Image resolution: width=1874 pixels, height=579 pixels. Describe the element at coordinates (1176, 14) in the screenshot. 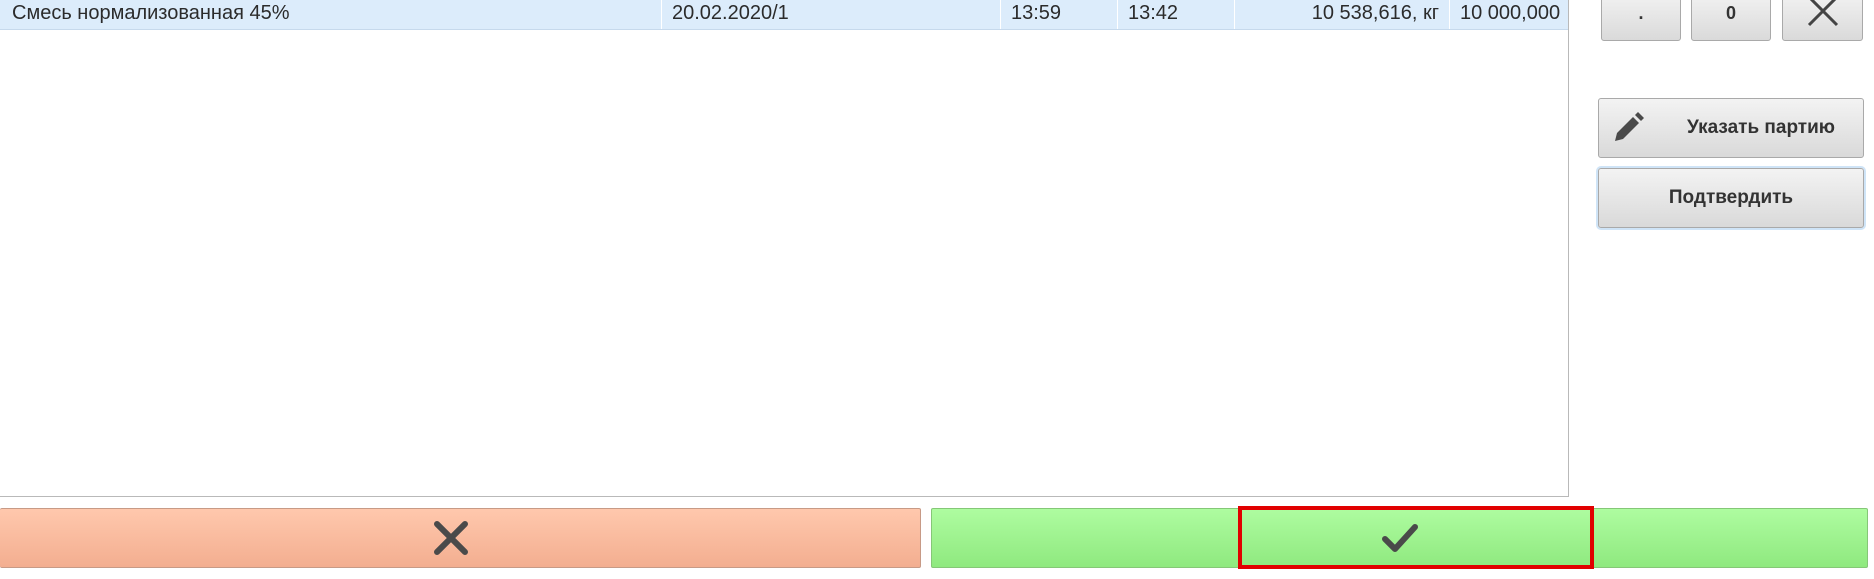

I see `cell-time-end: 13:42` at that location.